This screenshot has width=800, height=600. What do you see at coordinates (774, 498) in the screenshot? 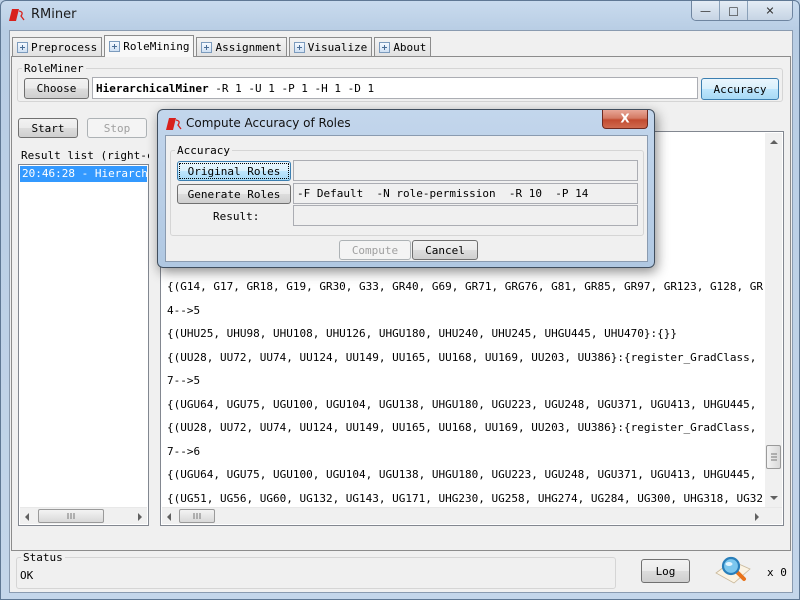
I see `scroll-down-arrow-icon` at bounding box center [774, 498].